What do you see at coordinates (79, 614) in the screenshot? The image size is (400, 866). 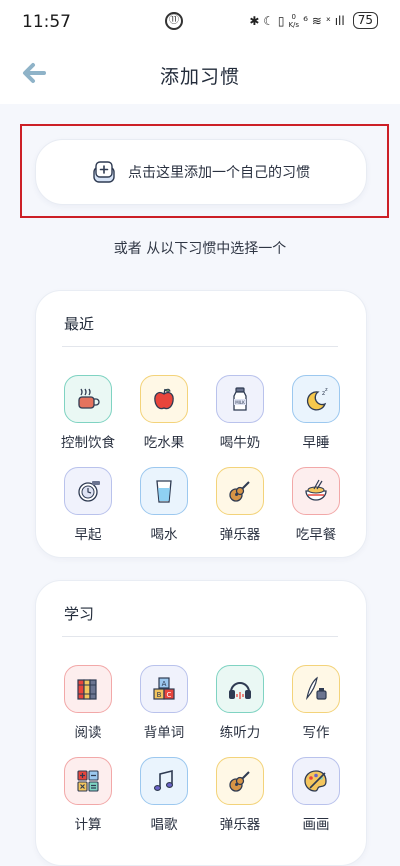 I see `section-title: 学习` at bounding box center [79, 614].